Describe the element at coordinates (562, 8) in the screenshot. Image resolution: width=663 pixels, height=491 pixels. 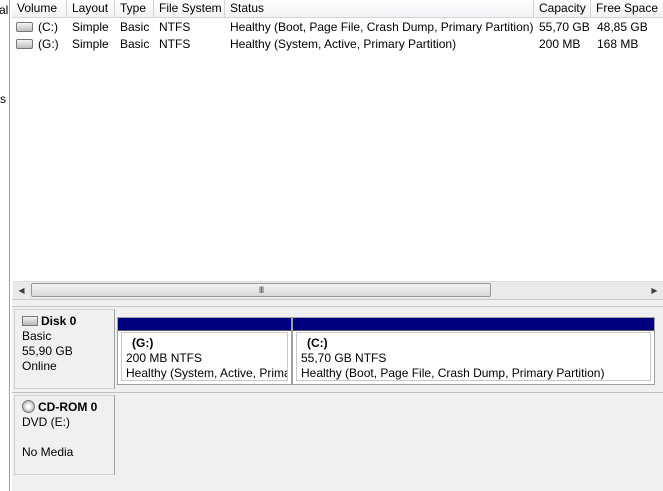
I see `column-capacity: Capacity` at that location.